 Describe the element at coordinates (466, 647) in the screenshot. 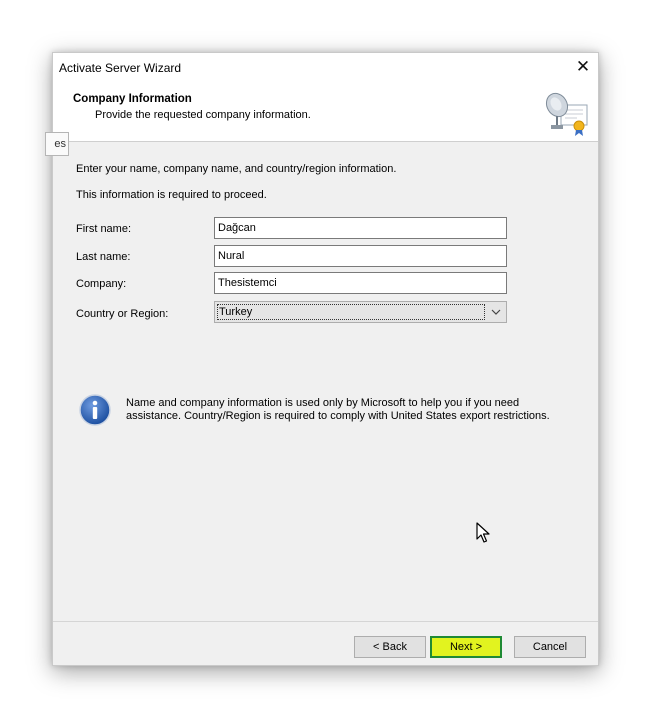

I see `next-button: Next >` at that location.